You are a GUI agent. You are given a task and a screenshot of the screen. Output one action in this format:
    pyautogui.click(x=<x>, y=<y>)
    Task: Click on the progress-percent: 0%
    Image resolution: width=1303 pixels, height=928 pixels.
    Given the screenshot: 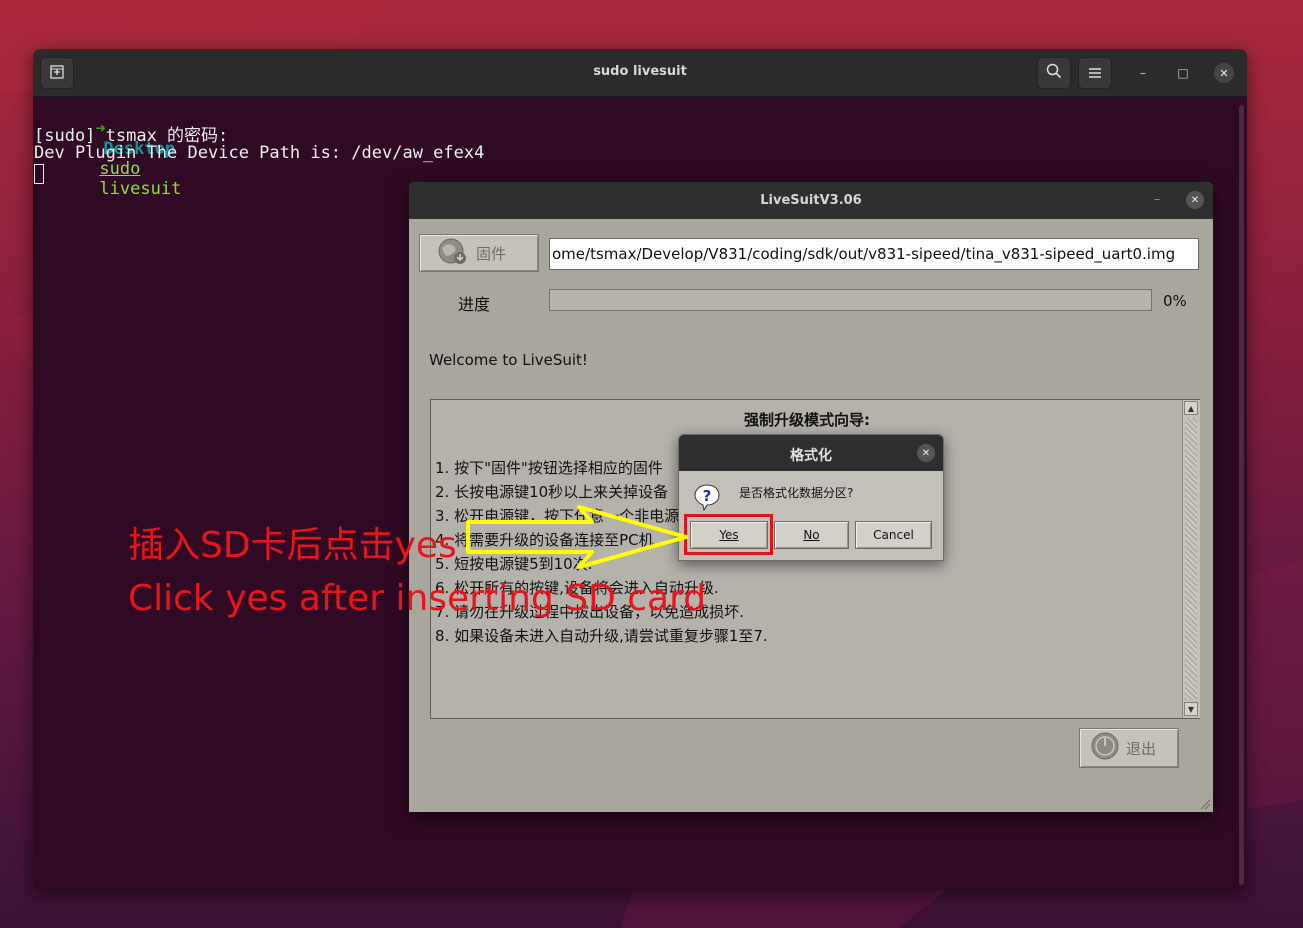 What is the action you would take?
    pyautogui.click(x=1175, y=301)
    